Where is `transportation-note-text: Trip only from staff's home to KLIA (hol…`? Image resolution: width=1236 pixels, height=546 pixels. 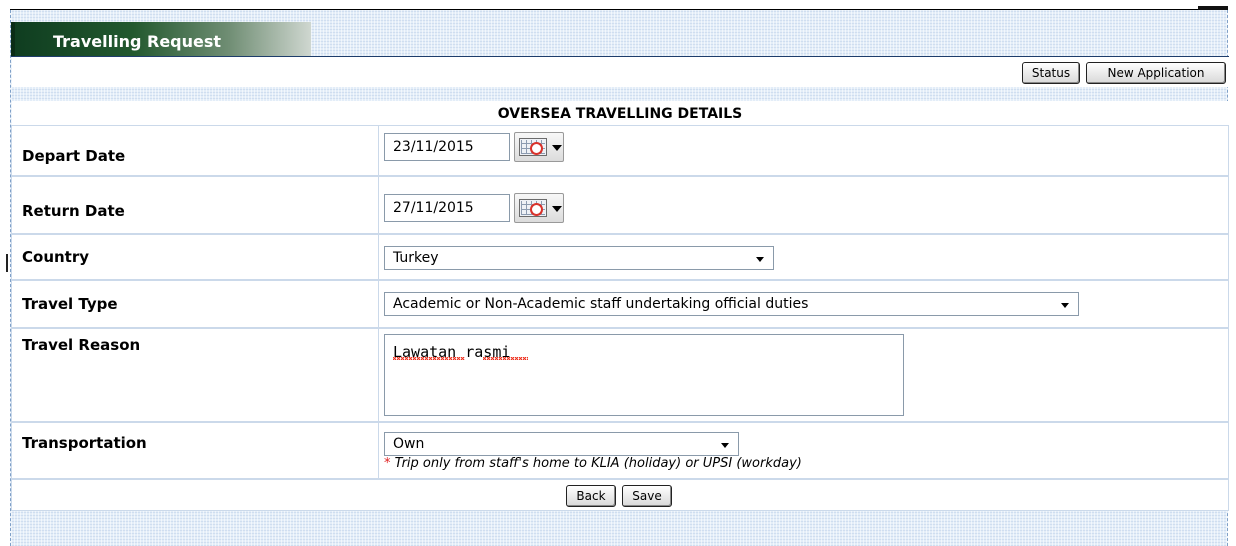
transportation-note-text: Trip only from staff's home to KLIA (hol… is located at coordinates (598, 463).